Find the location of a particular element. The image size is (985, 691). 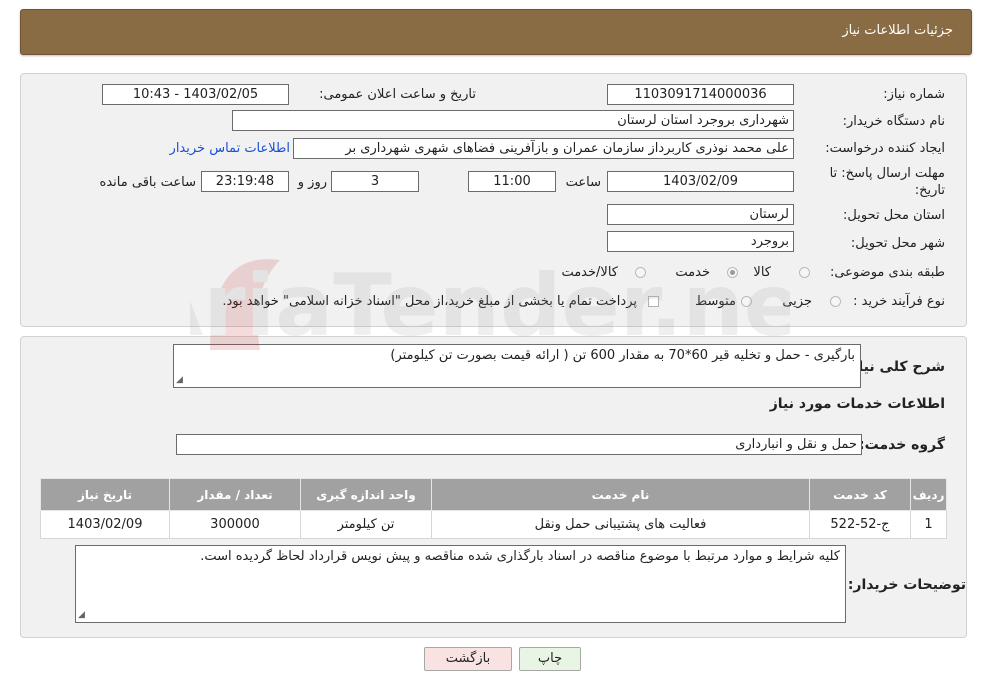

deadline-date-field: 1403/02/09 is located at coordinates (700, 181).